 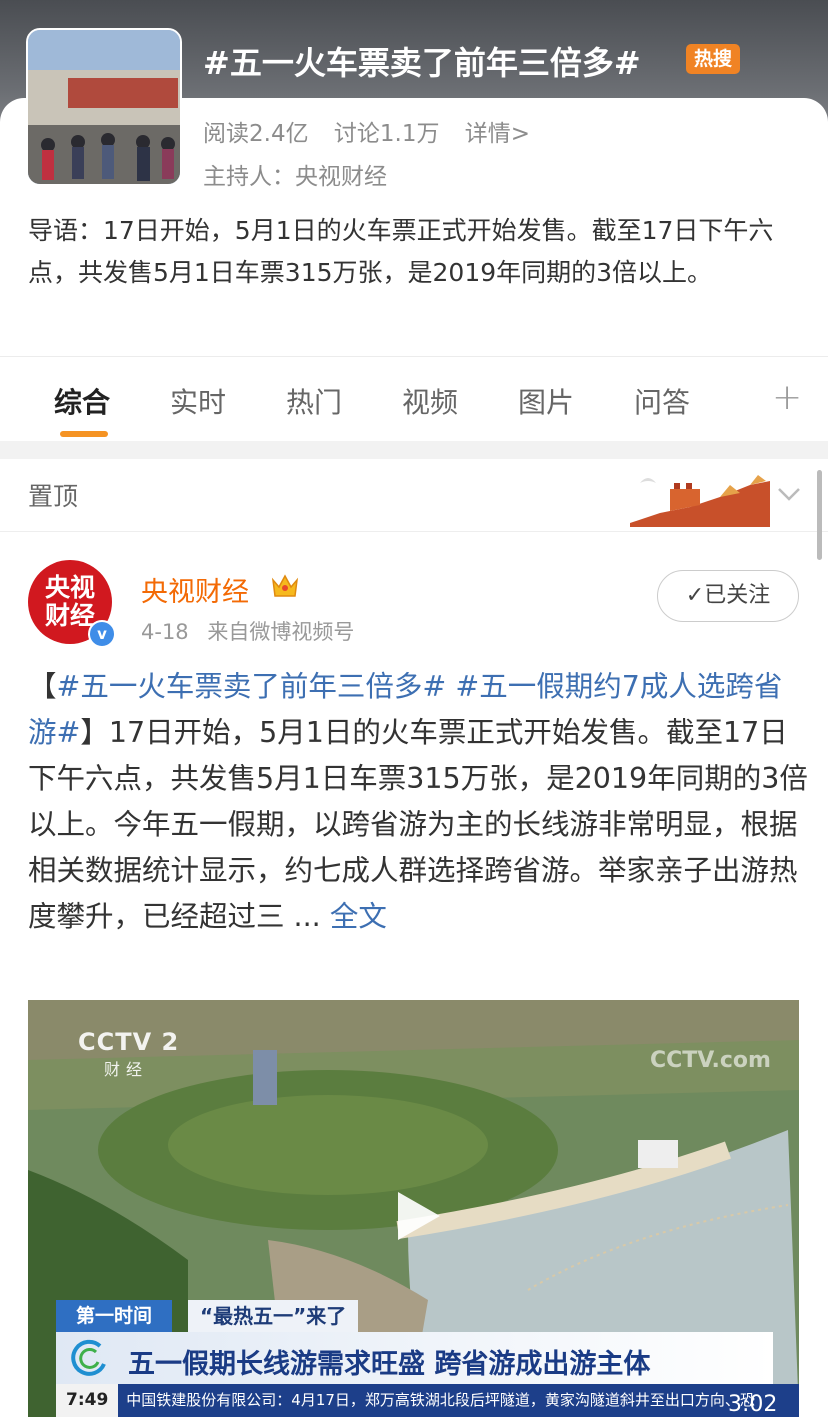 I want to click on post-source: 来自微博视频号, so click(x=281, y=632).